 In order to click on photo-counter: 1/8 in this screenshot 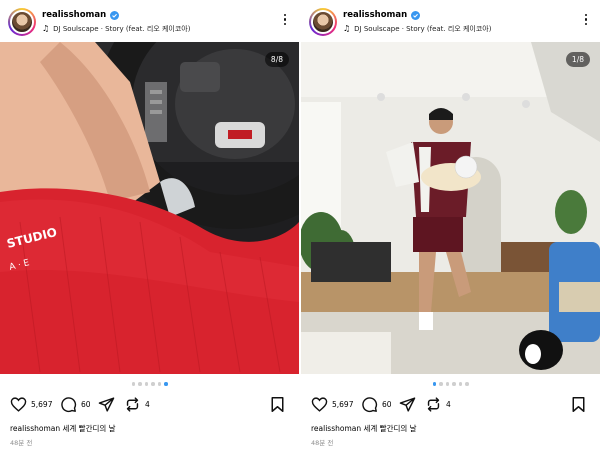, I will do `click(577, 59)`.